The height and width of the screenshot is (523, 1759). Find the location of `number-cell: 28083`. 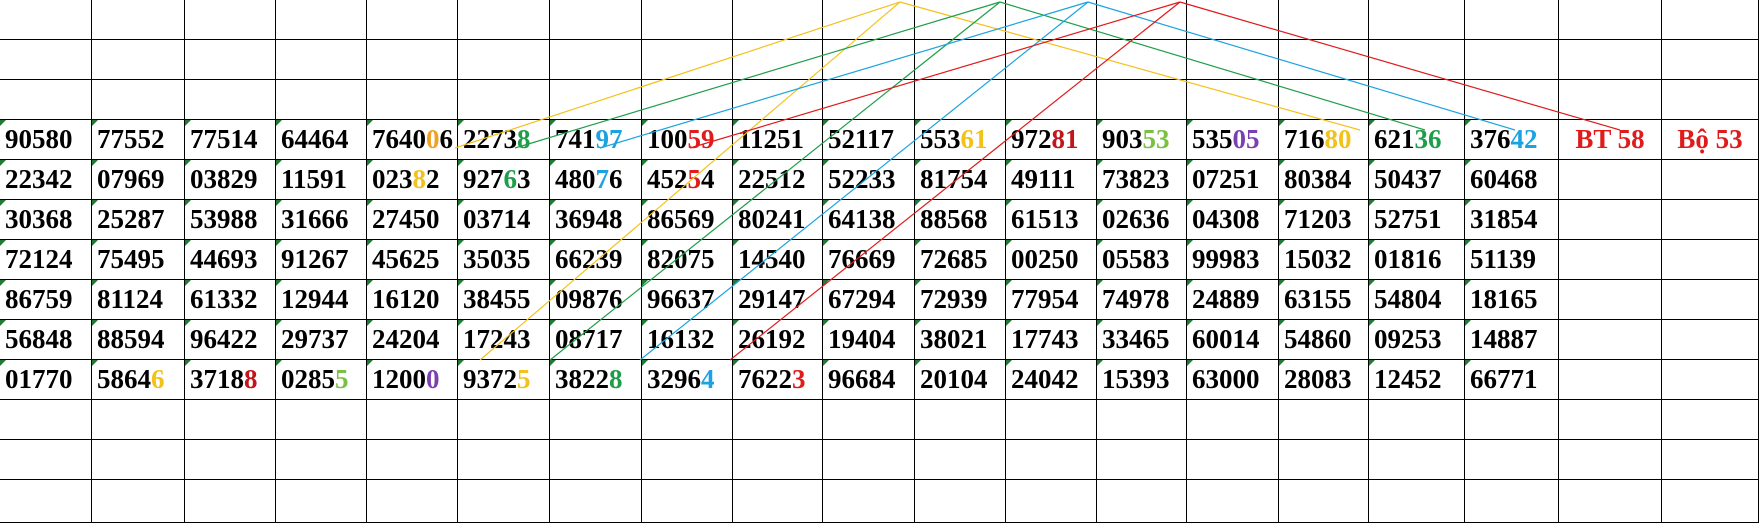

number-cell: 28083 is located at coordinates (1324, 380).